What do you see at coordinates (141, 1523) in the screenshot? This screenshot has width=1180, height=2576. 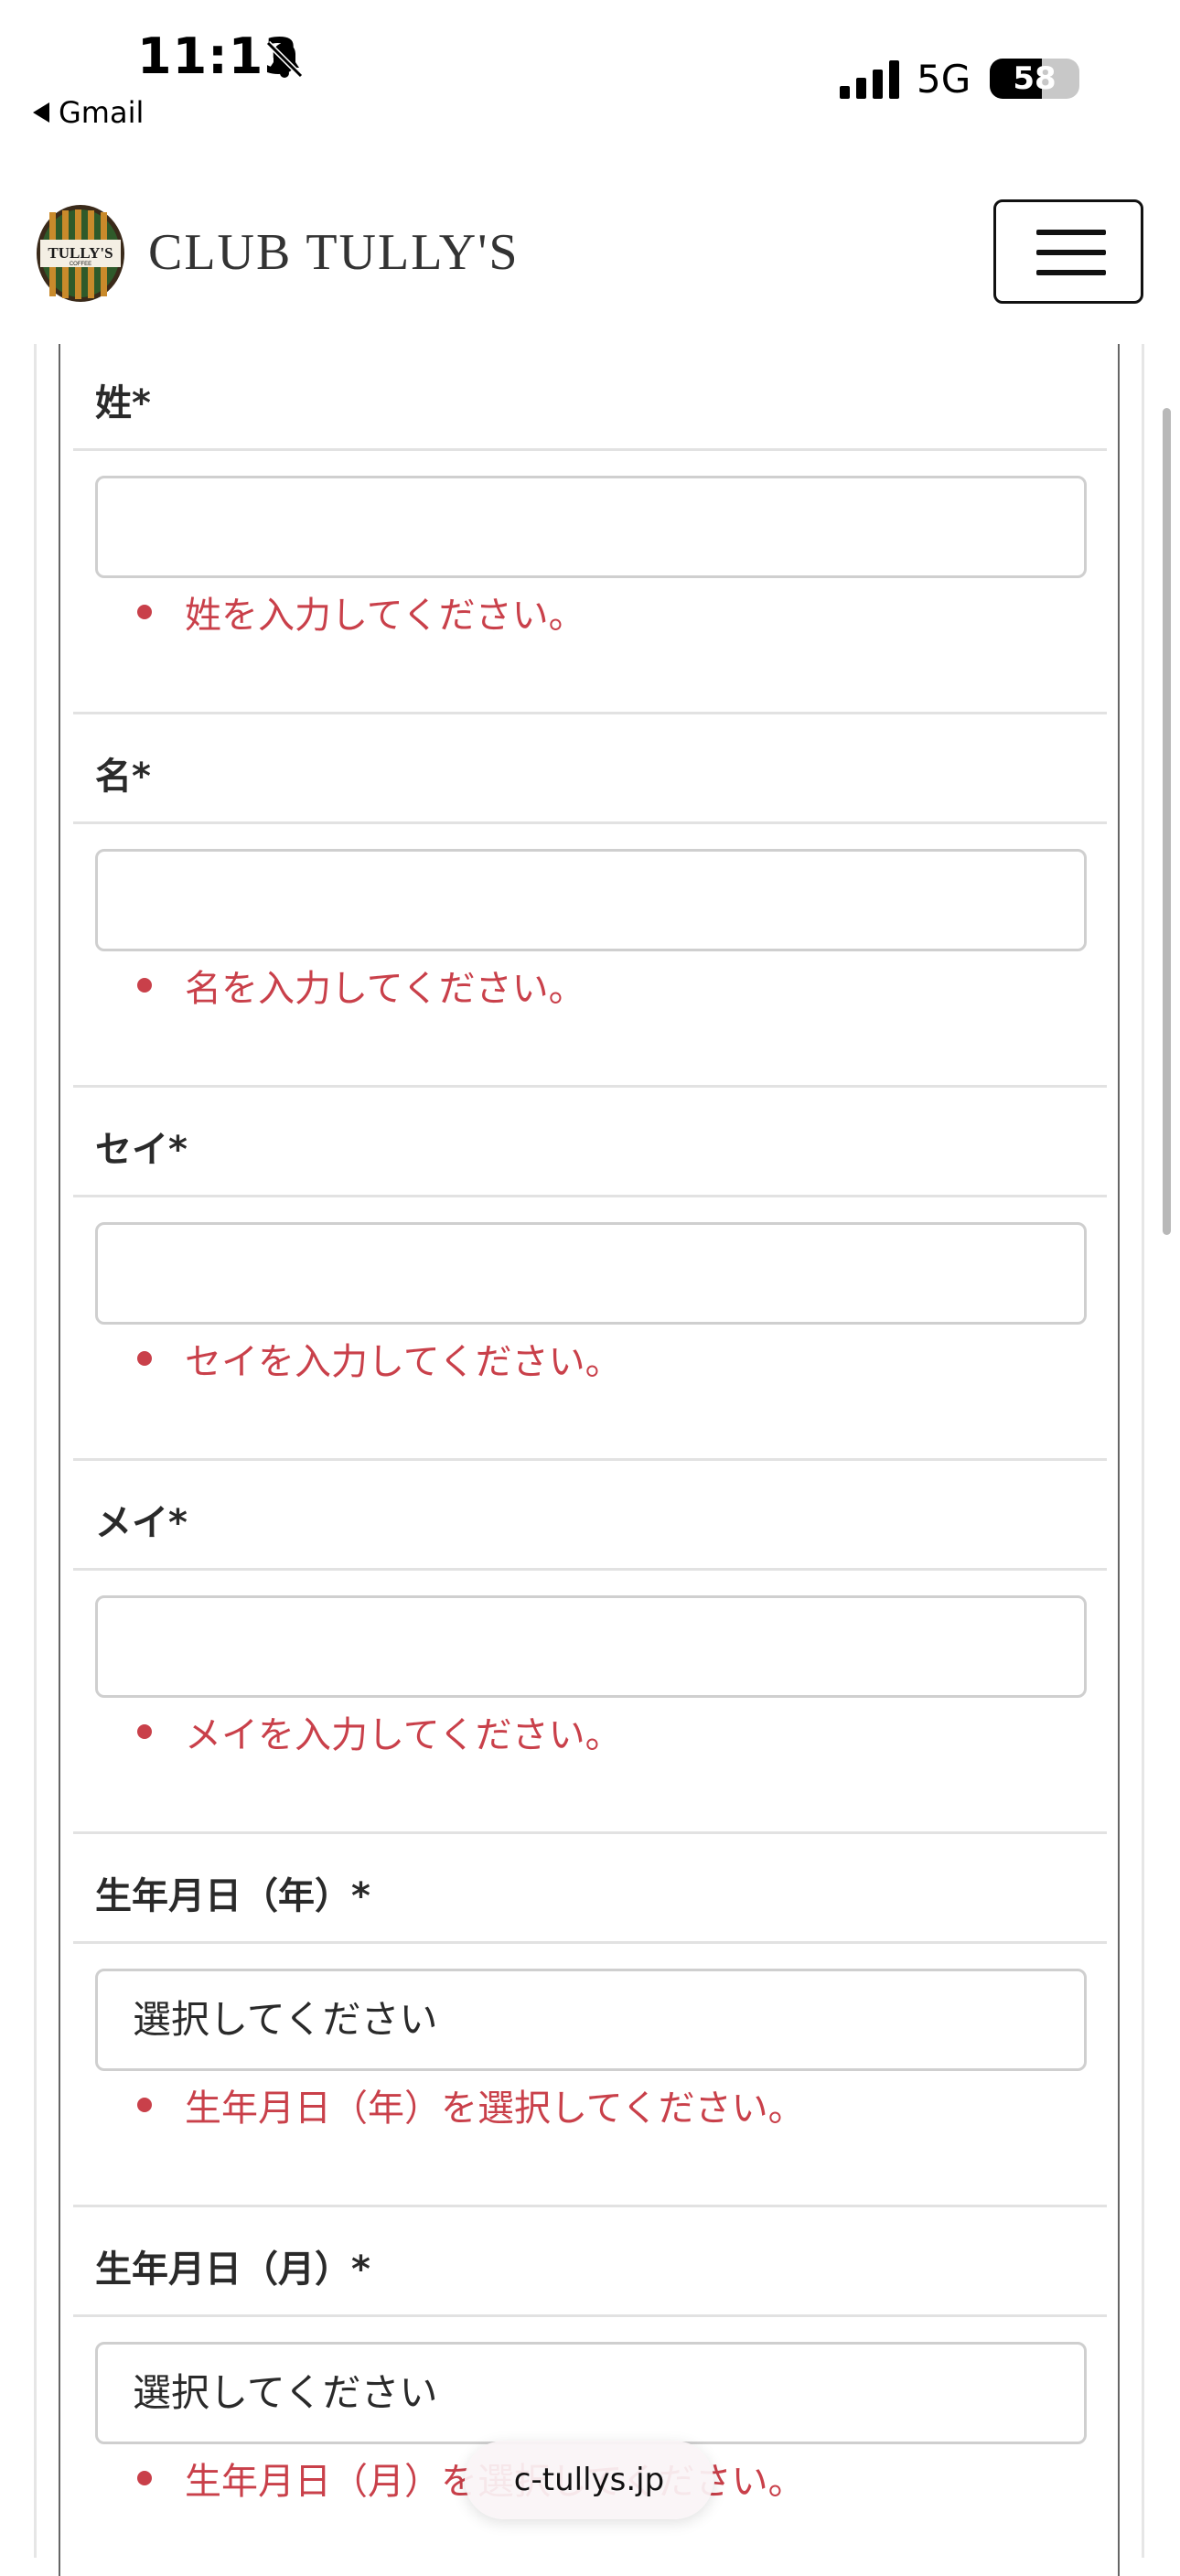 I see `field-label: メイ*` at bounding box center [141, 1523].